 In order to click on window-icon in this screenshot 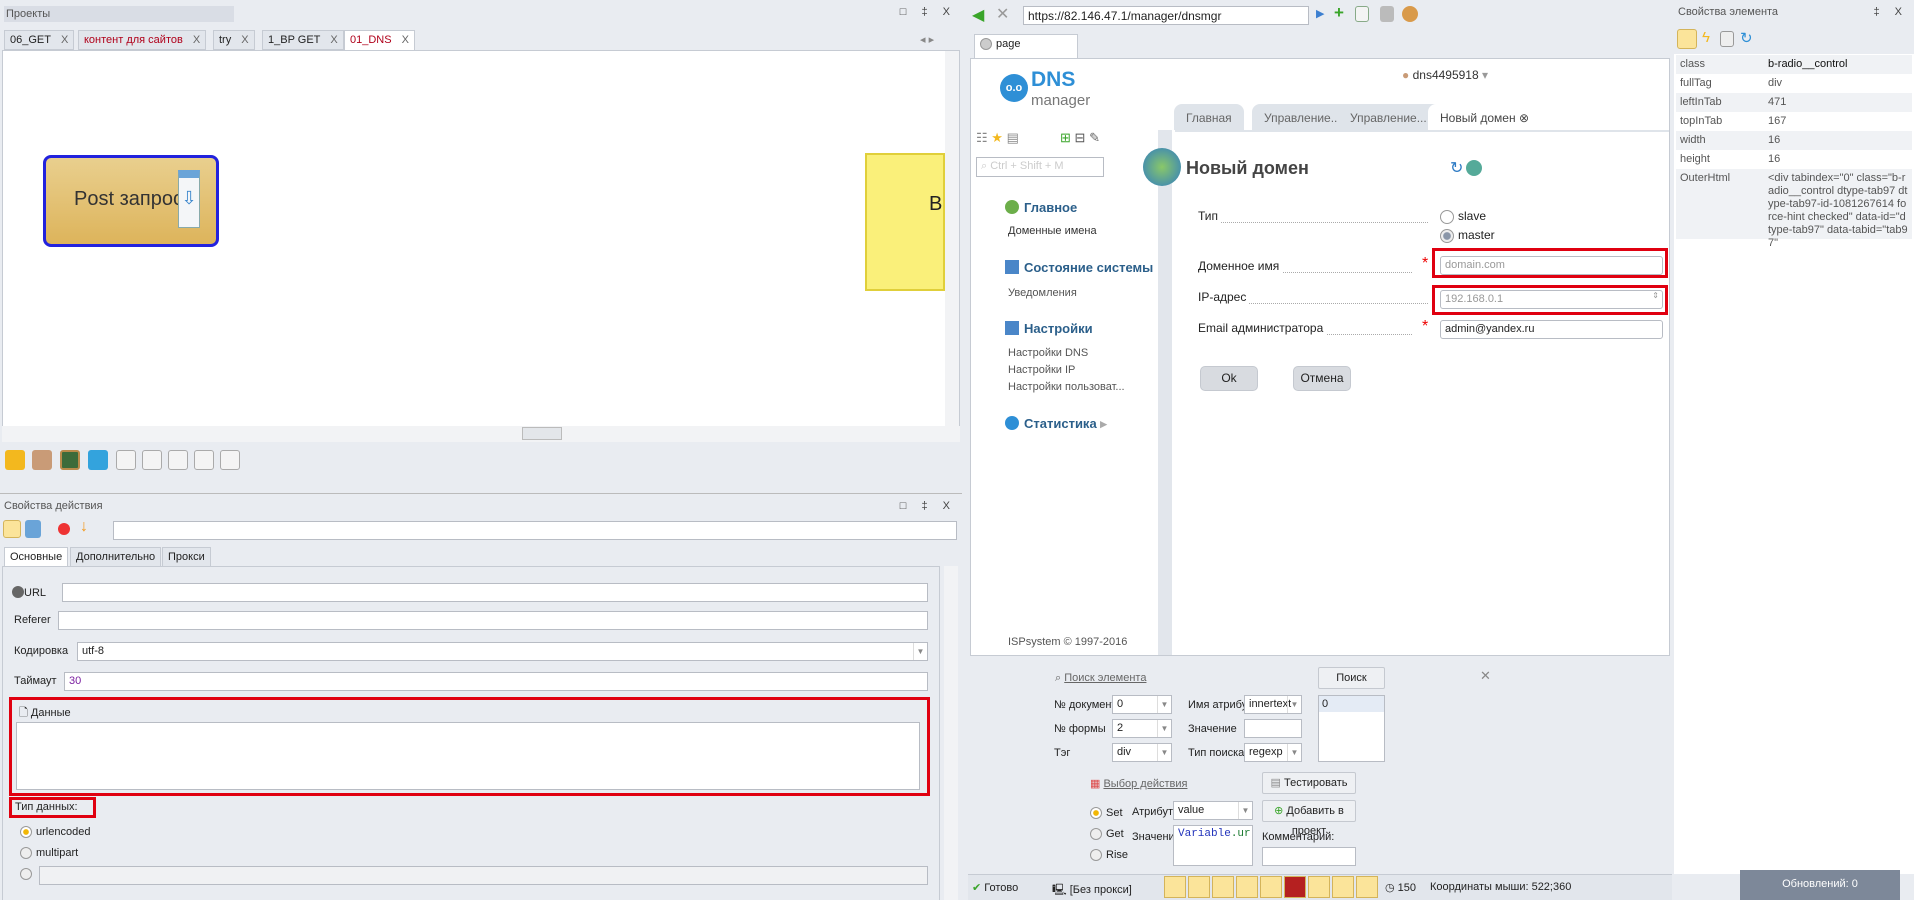, I will do `click(33, 529)`.